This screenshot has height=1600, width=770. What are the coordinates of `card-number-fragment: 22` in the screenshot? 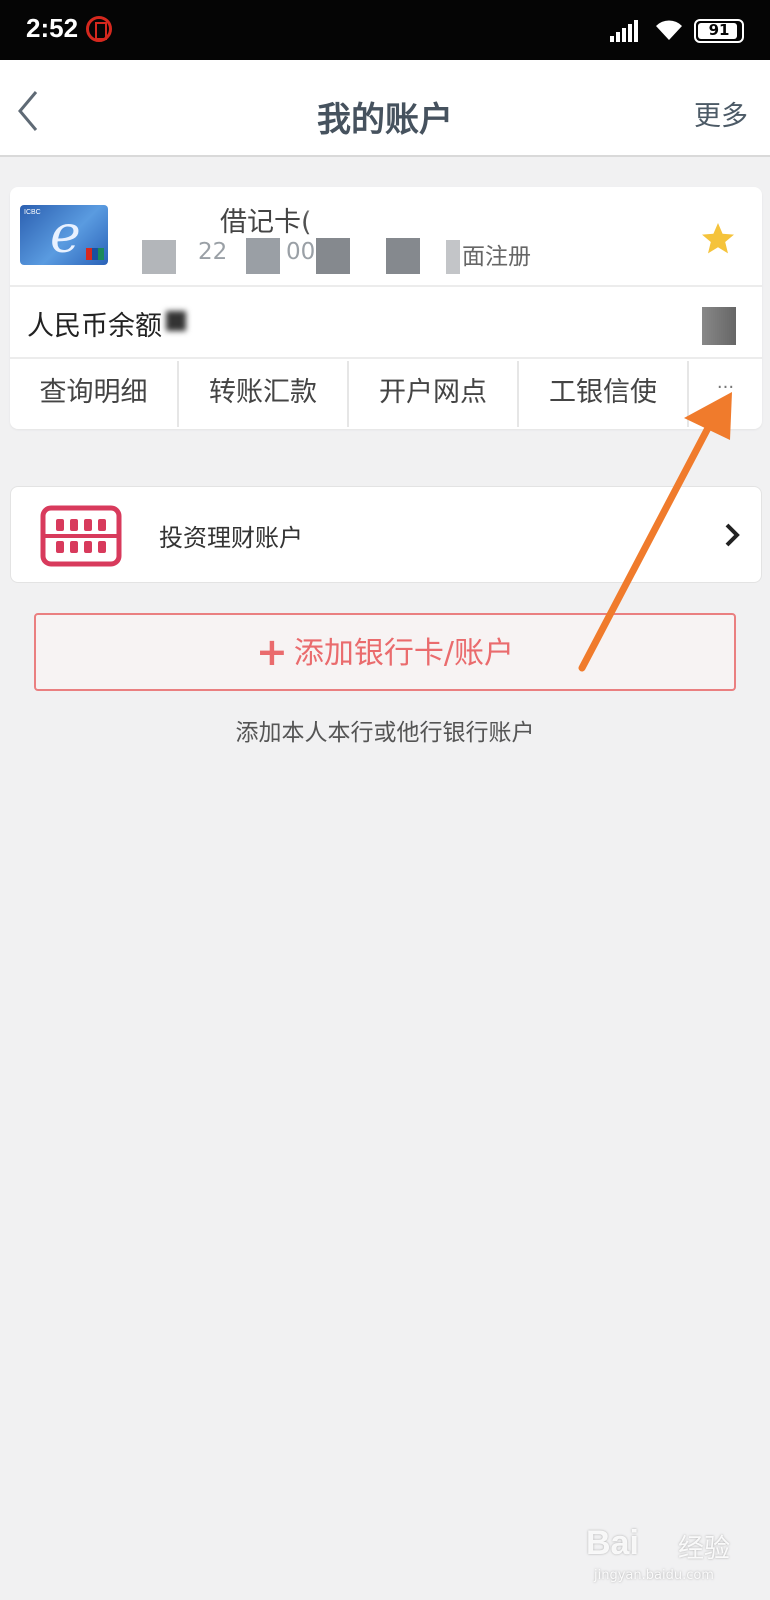 It's located at (213, 252).